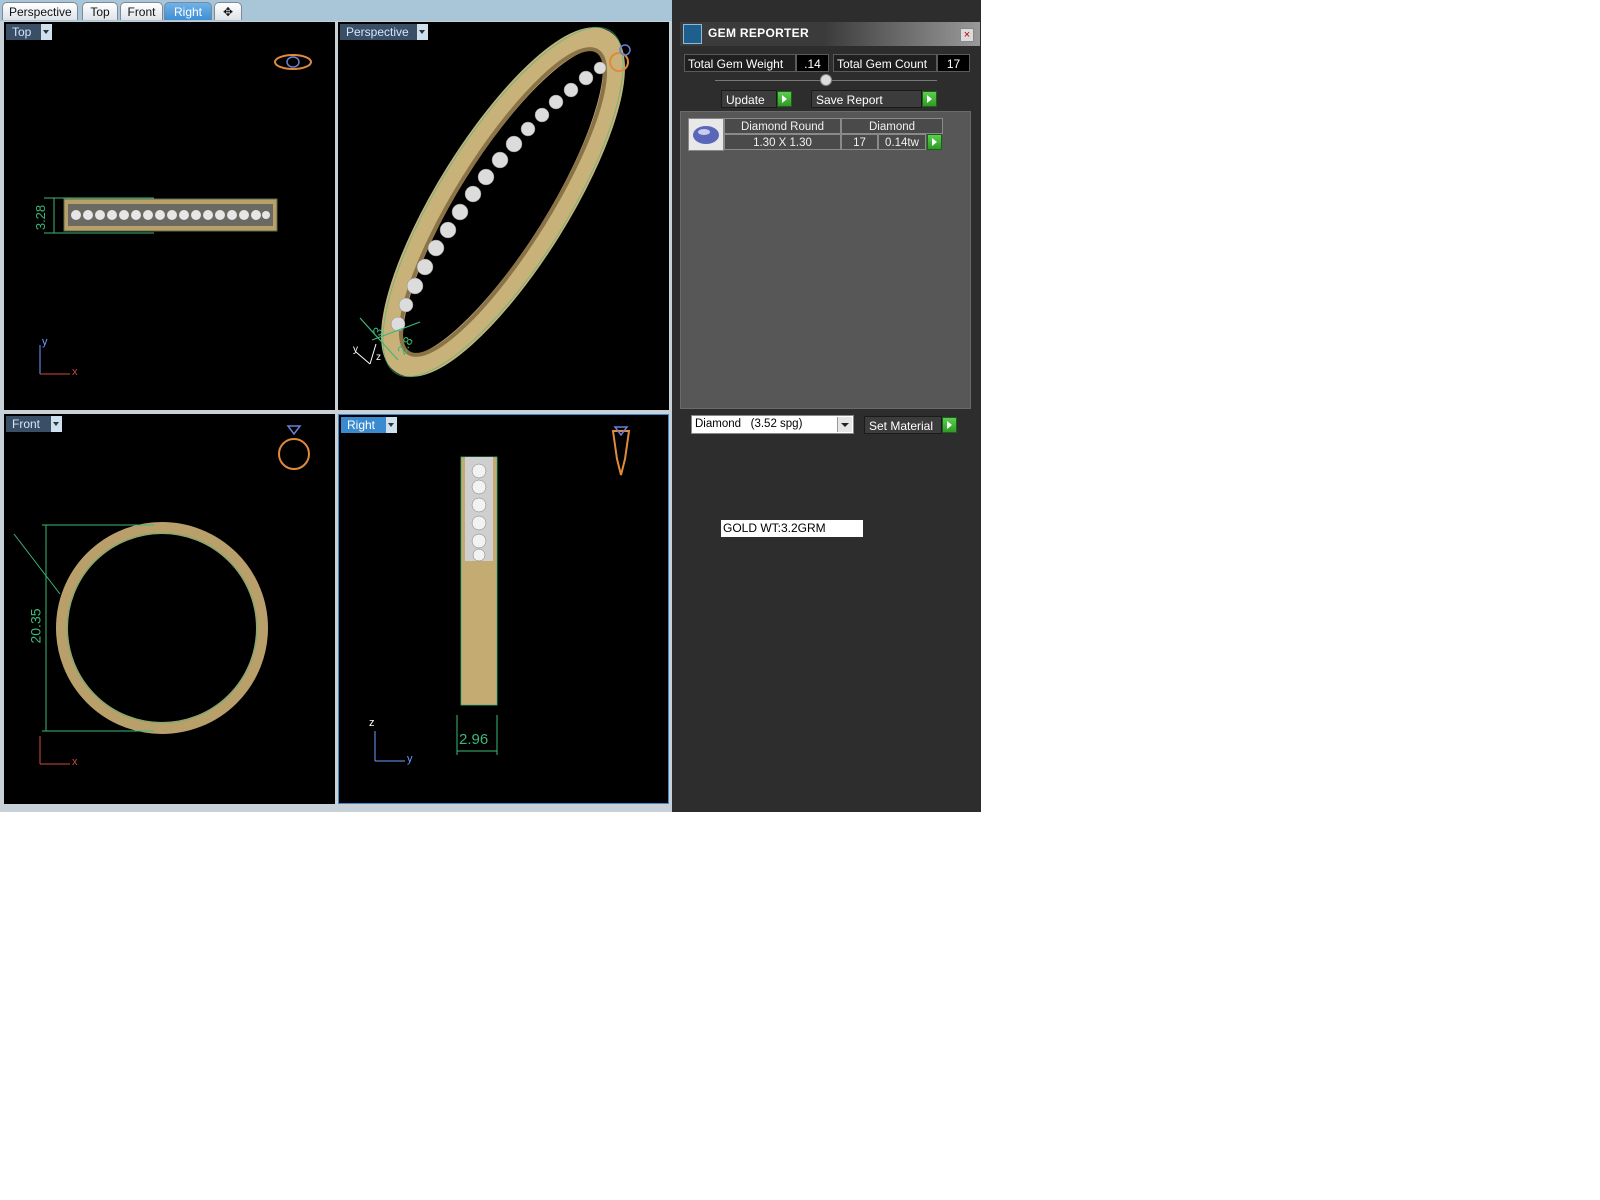 The height and width of the screenshot is (1200, 1600). What do you see at coordinates (929, 99) in the screenshot?
I see `save-report-go-icon` at bounding box center [929, 99].